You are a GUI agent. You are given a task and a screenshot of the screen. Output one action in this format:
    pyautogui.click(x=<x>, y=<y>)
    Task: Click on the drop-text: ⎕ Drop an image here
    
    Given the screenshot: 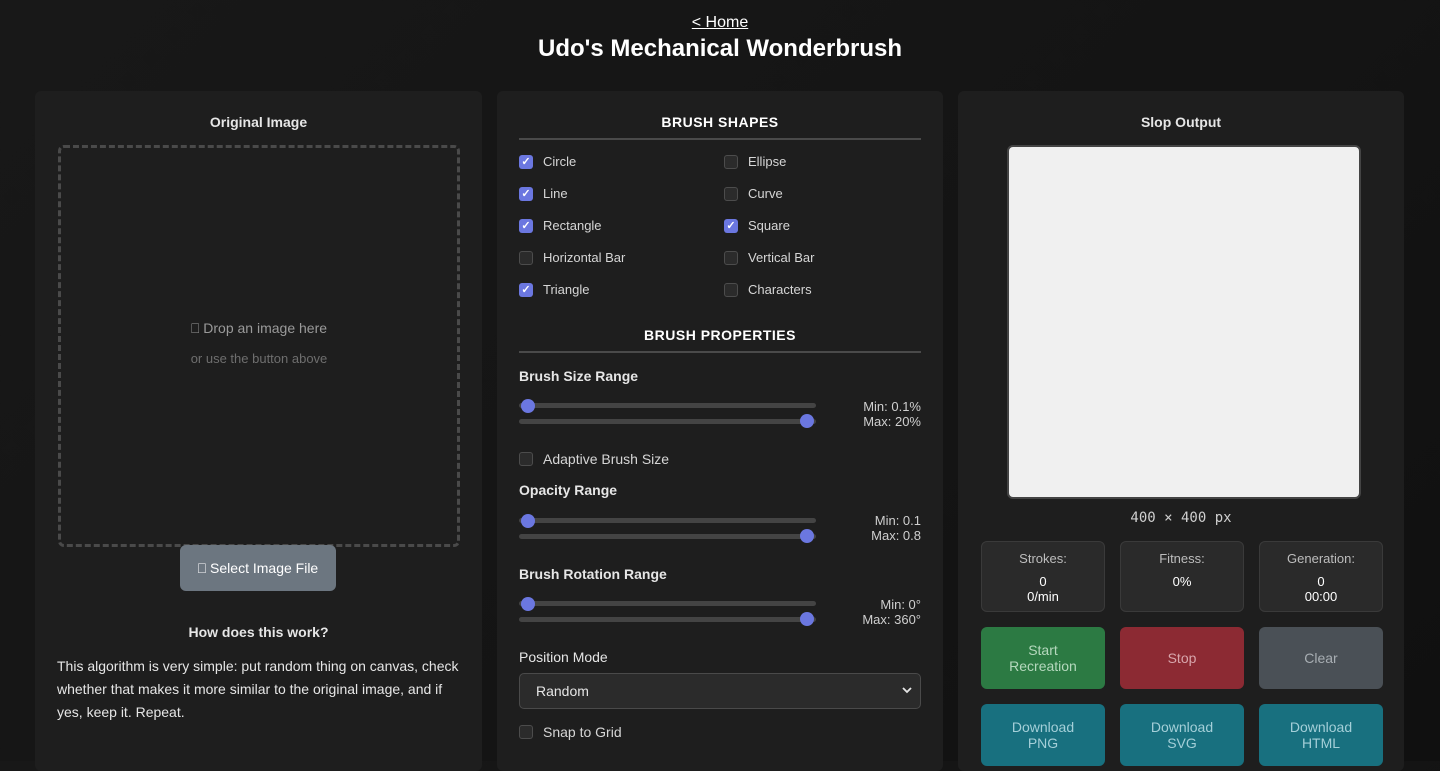 What is the action you would take?
    pyautogui.click(x=259, y=328)
    